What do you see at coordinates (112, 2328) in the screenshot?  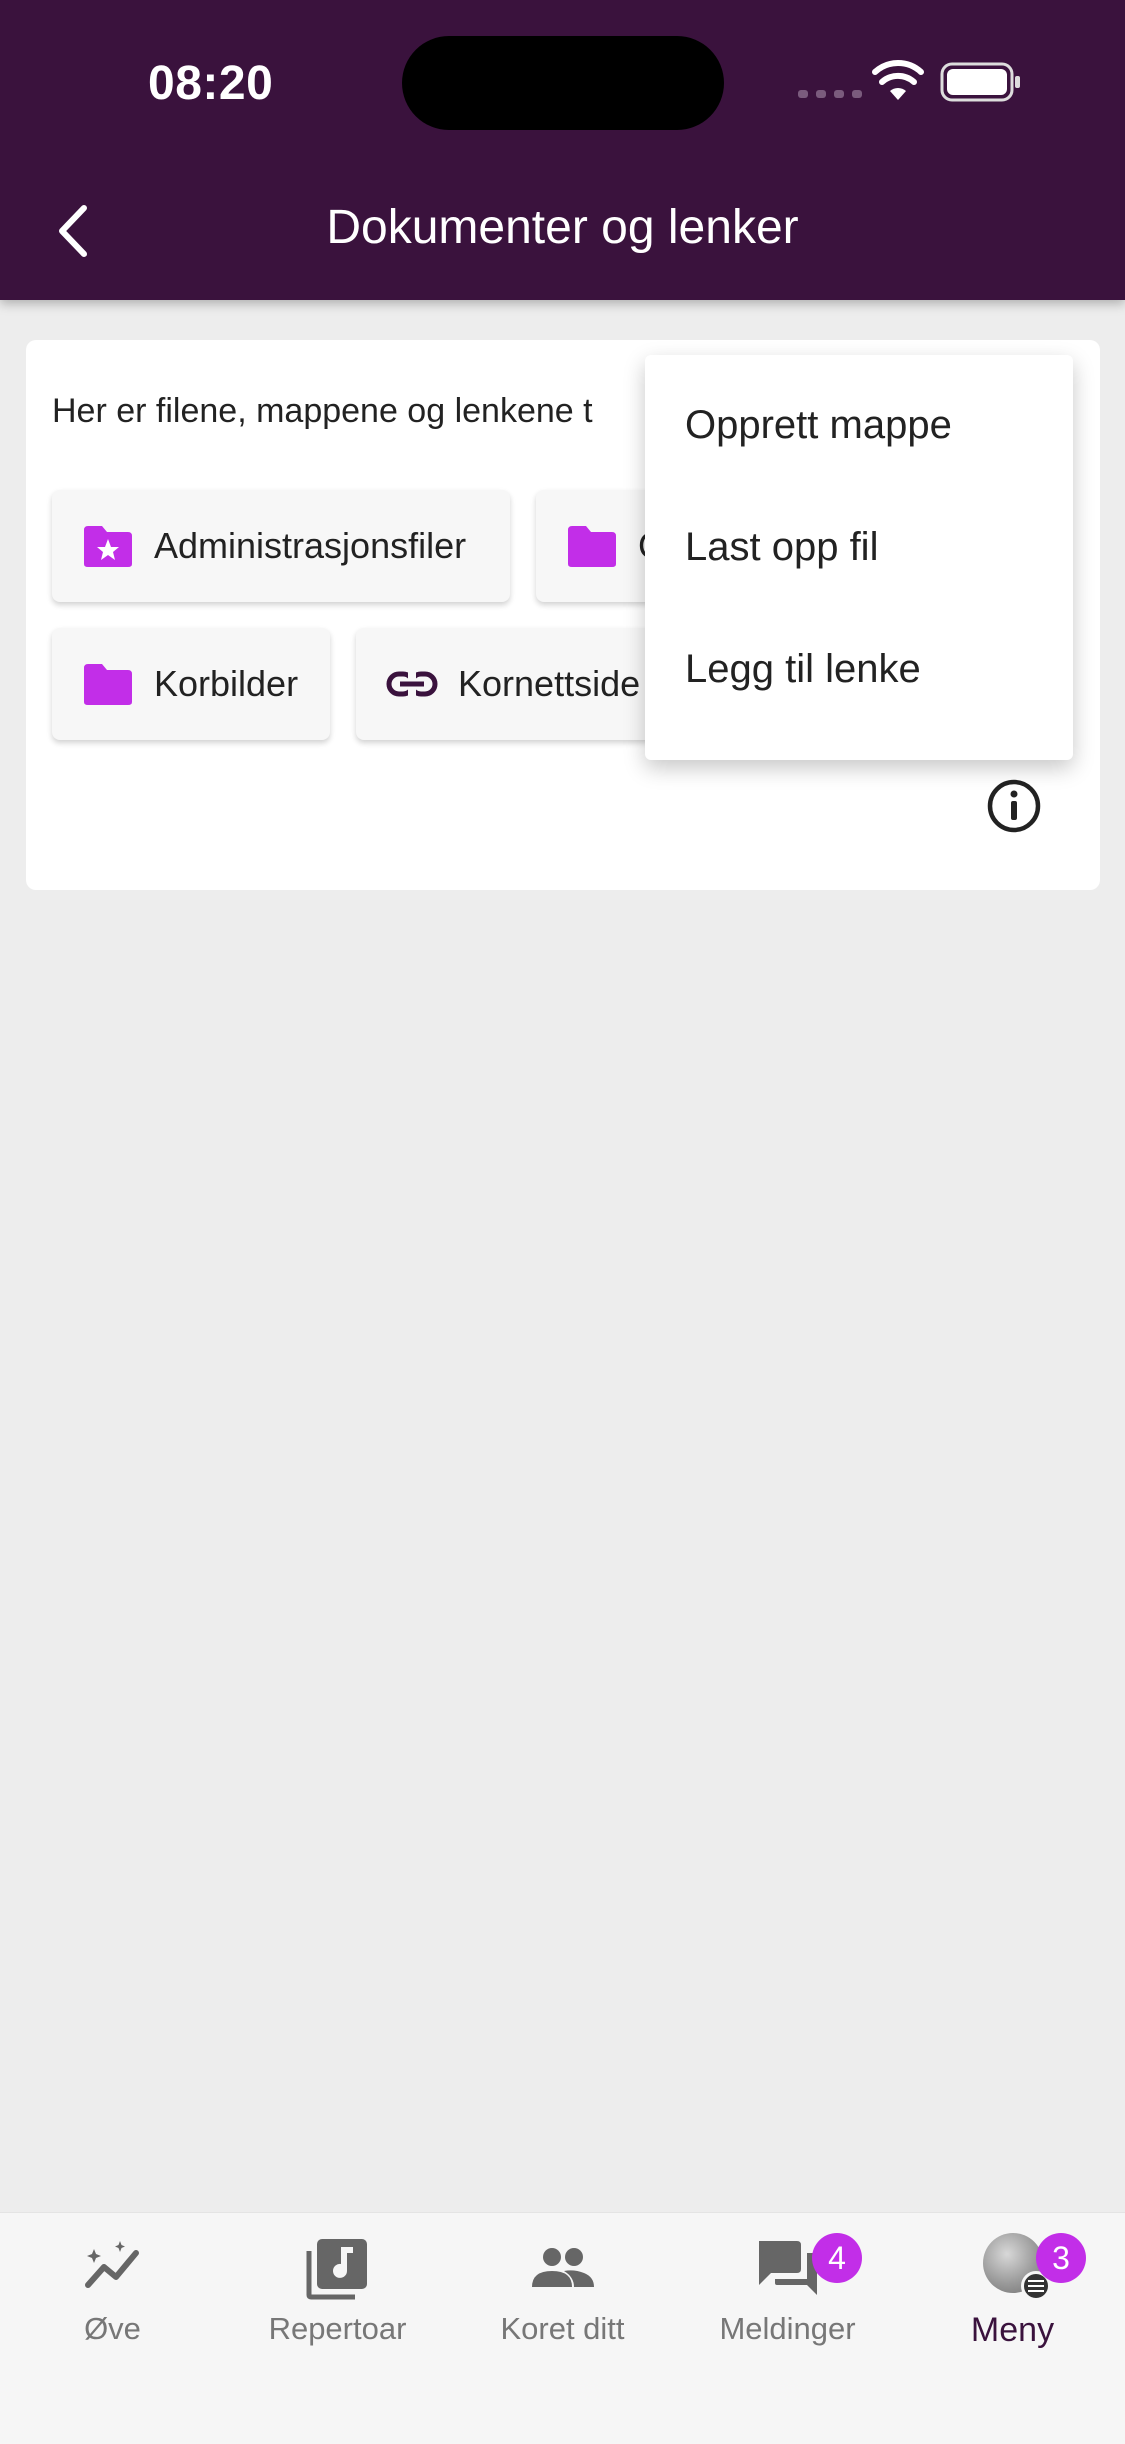 I see `nav-label: Øve` at bounding box center [112, 2328].